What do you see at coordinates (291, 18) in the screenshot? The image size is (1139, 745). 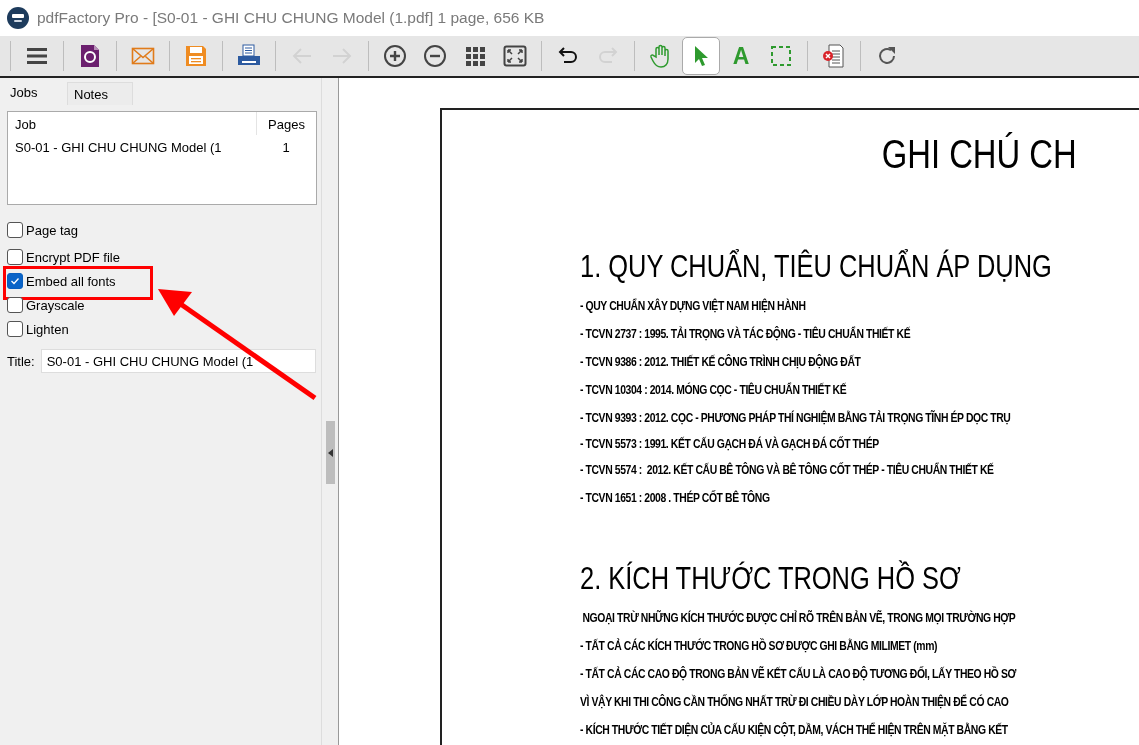 I see `window-title: pdfFactory Pro - [S0-01 - GHI CHU CHUNG Model (1.pdf] 1 page, 656 KB` at bounding box center [291, 18].